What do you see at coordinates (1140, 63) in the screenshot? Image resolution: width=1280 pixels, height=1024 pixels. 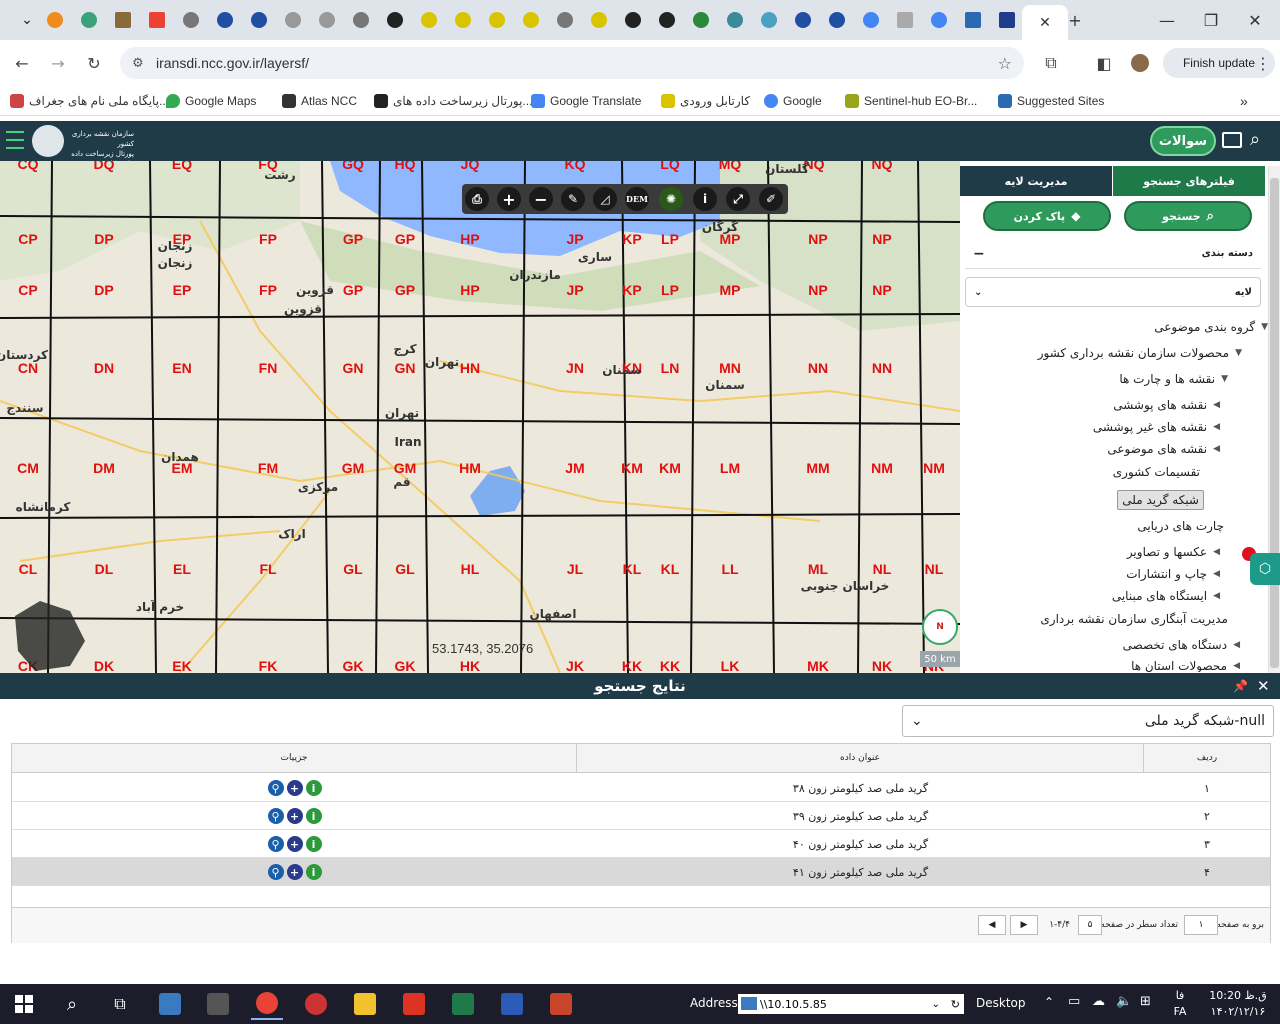 I see `profile-avatar` at bounding box center [1140, 63].